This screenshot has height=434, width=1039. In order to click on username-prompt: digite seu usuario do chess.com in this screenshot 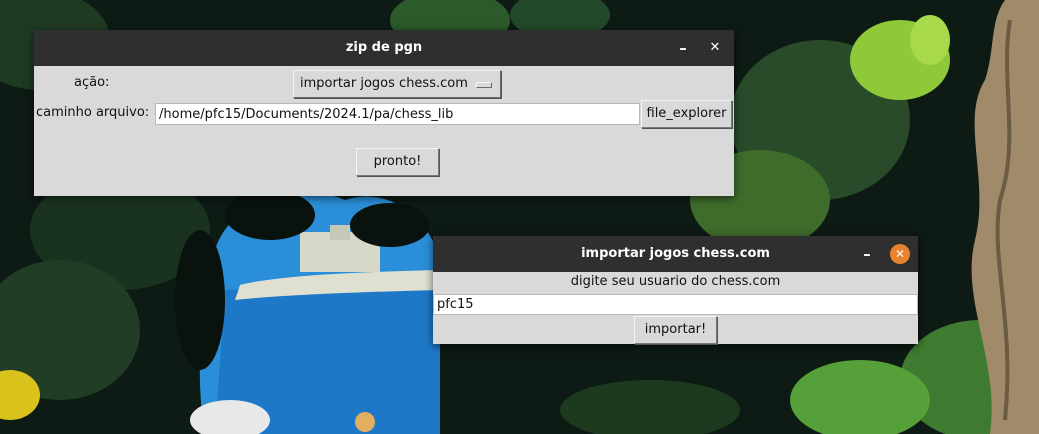, I will do `click(675, 281)`.